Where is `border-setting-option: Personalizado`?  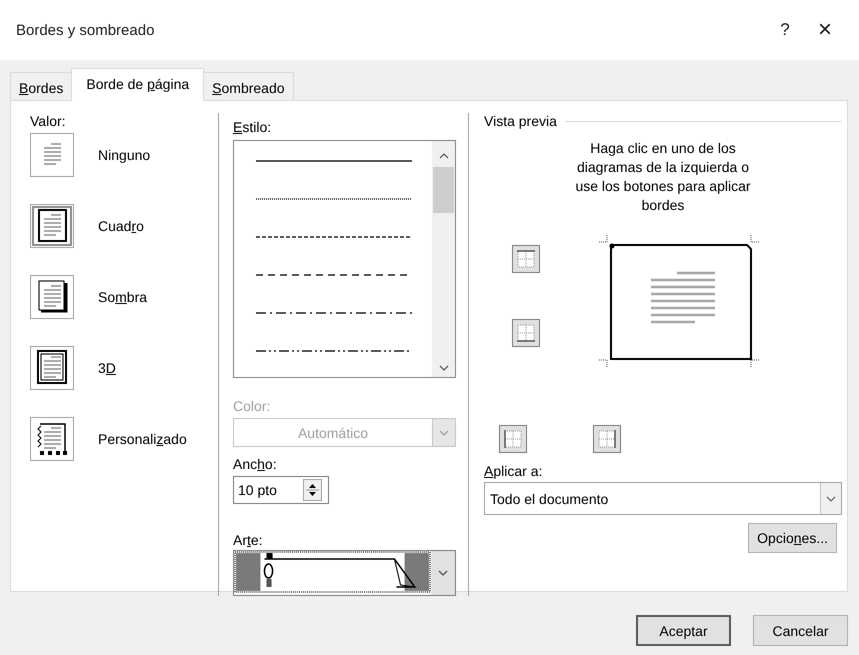 border-setting-option: Personalizado is located at coordinates (124, 439).